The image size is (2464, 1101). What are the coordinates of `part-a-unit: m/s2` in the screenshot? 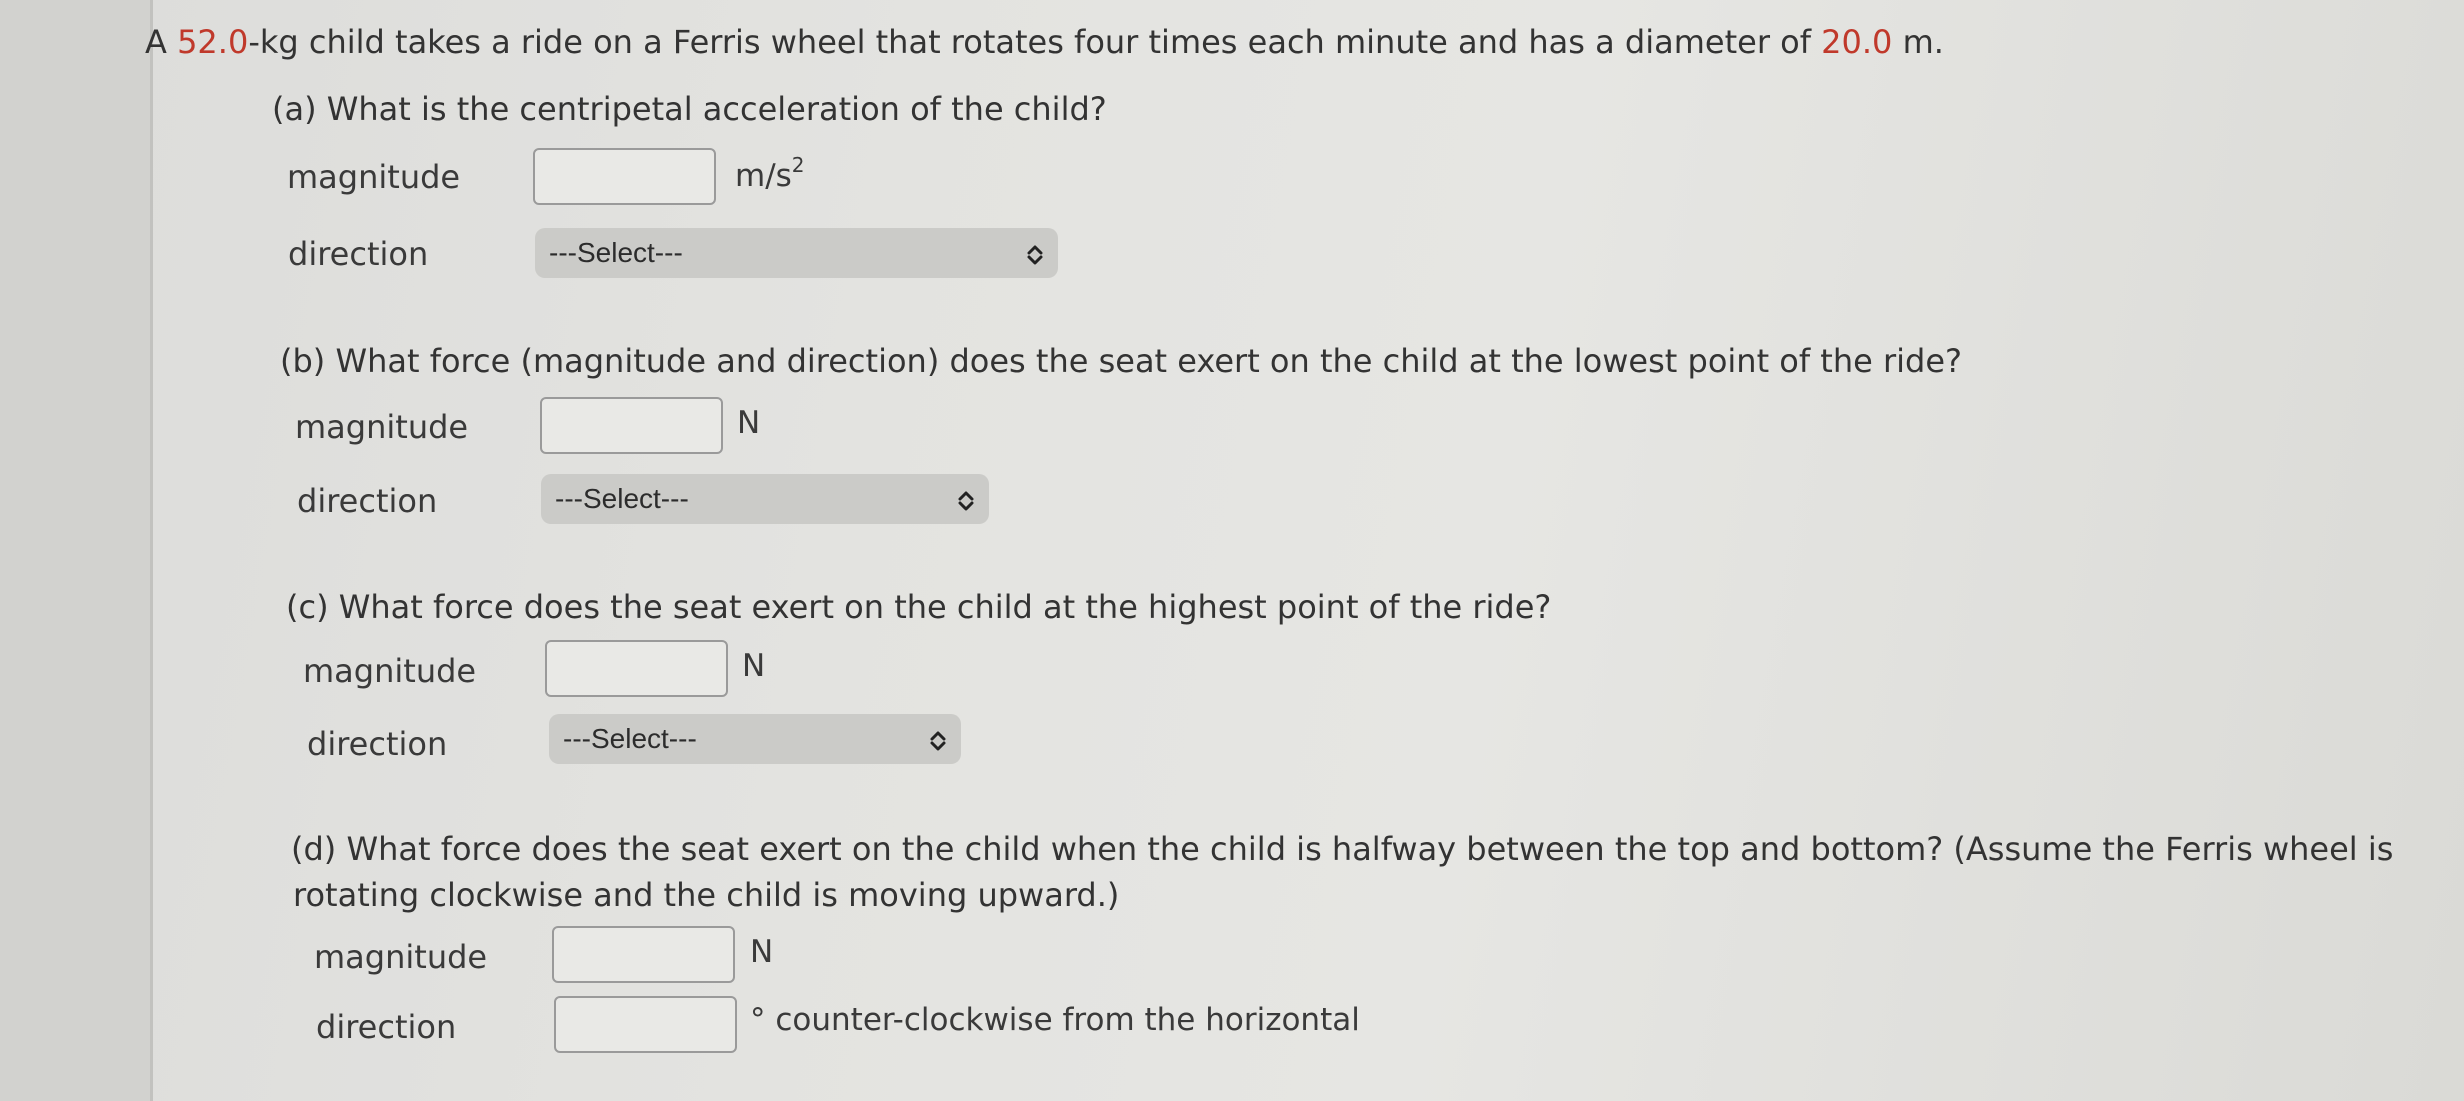 It's located at (770, 173).